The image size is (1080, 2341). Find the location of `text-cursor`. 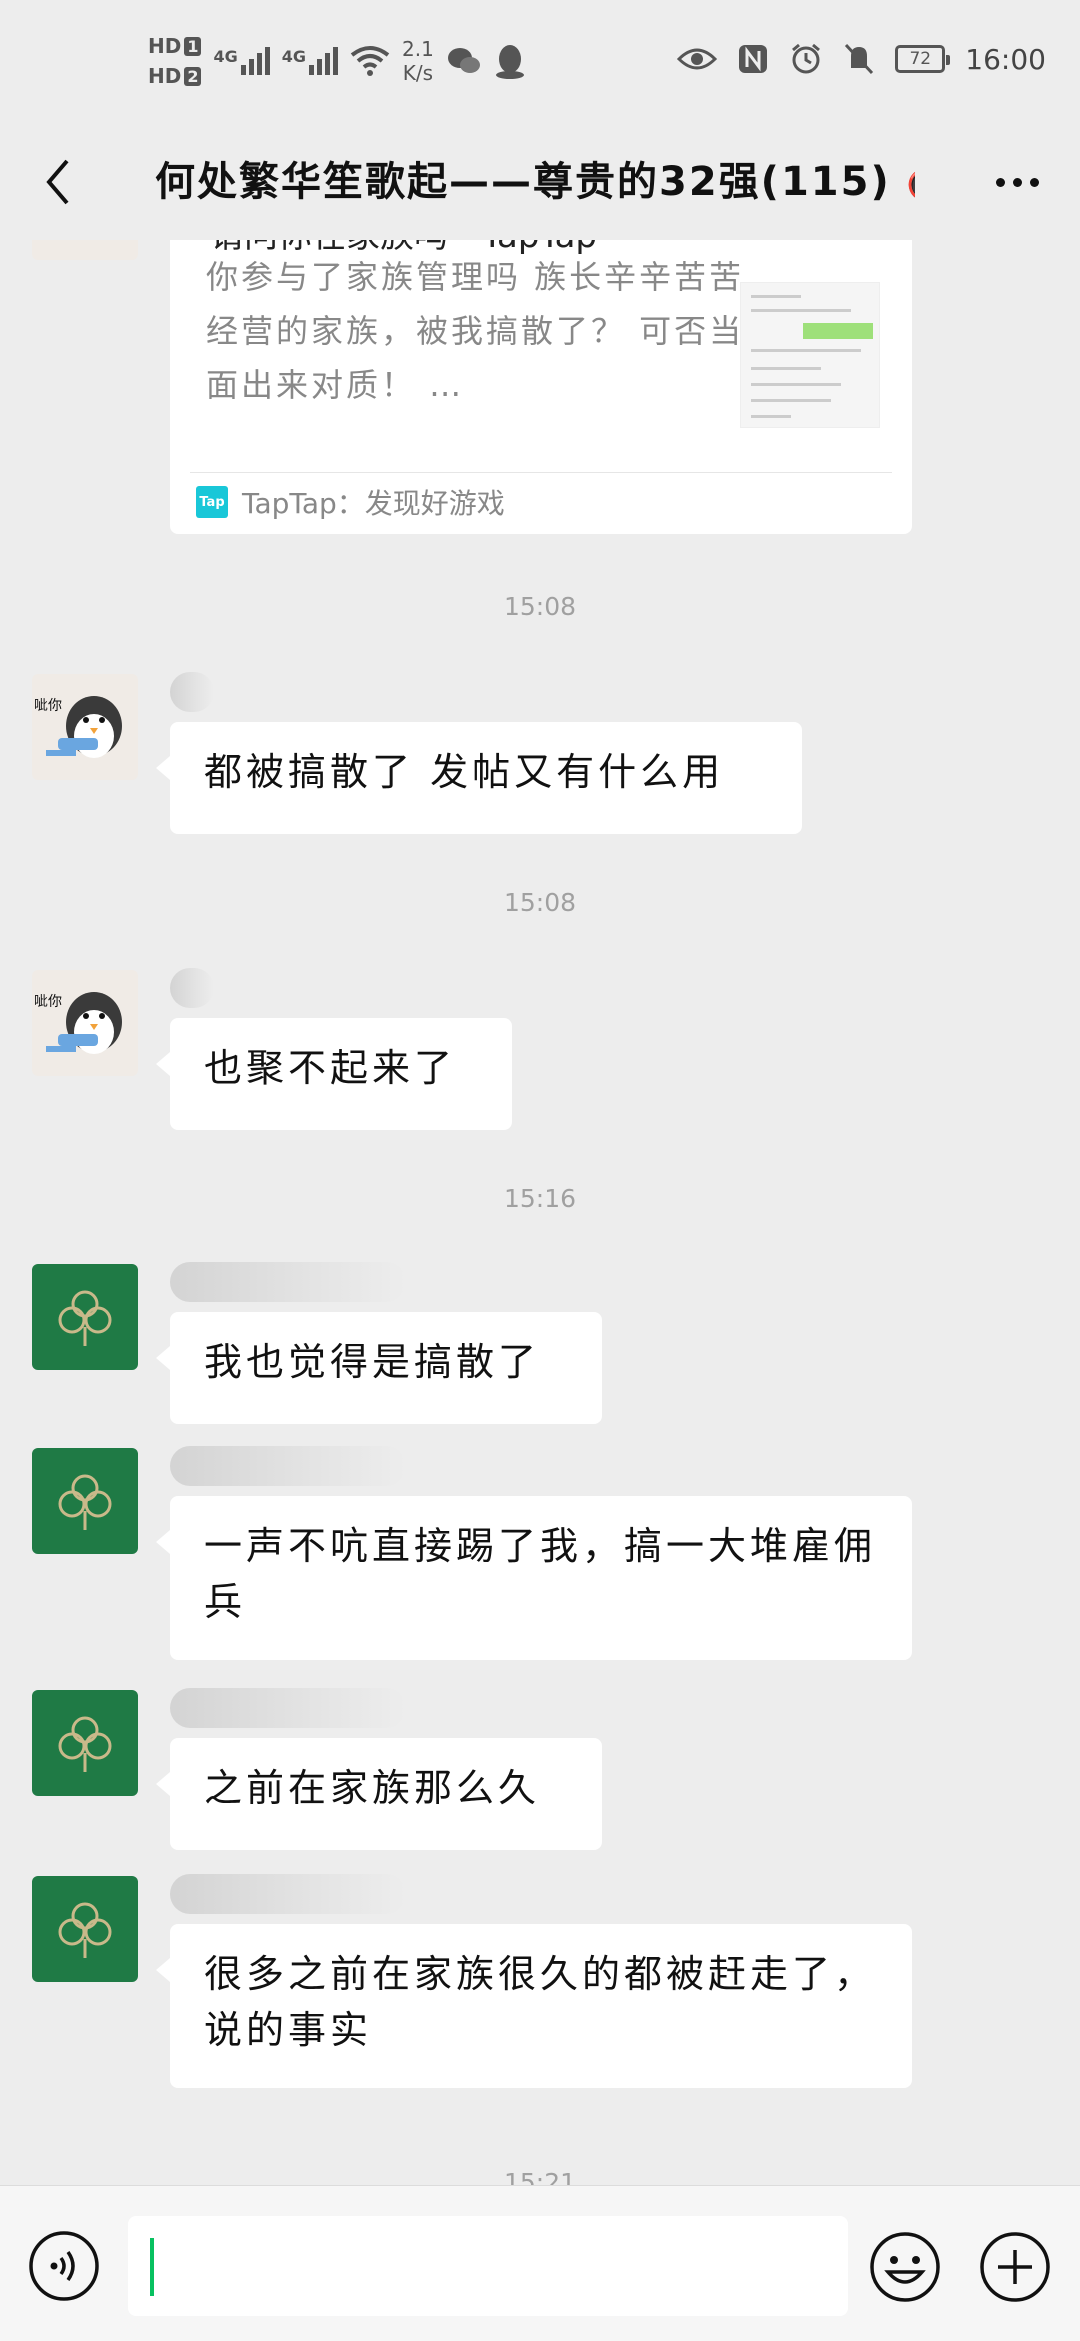

text-cursor is located at coordinates (152, 2267).